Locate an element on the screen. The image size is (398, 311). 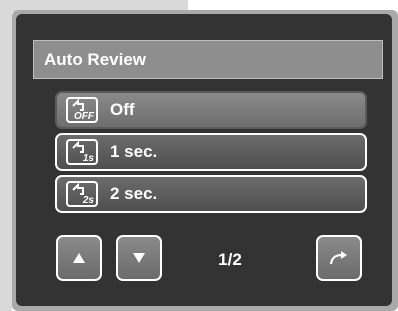
menu-item-label: 1 sec. is located at coordinates (134, 151).